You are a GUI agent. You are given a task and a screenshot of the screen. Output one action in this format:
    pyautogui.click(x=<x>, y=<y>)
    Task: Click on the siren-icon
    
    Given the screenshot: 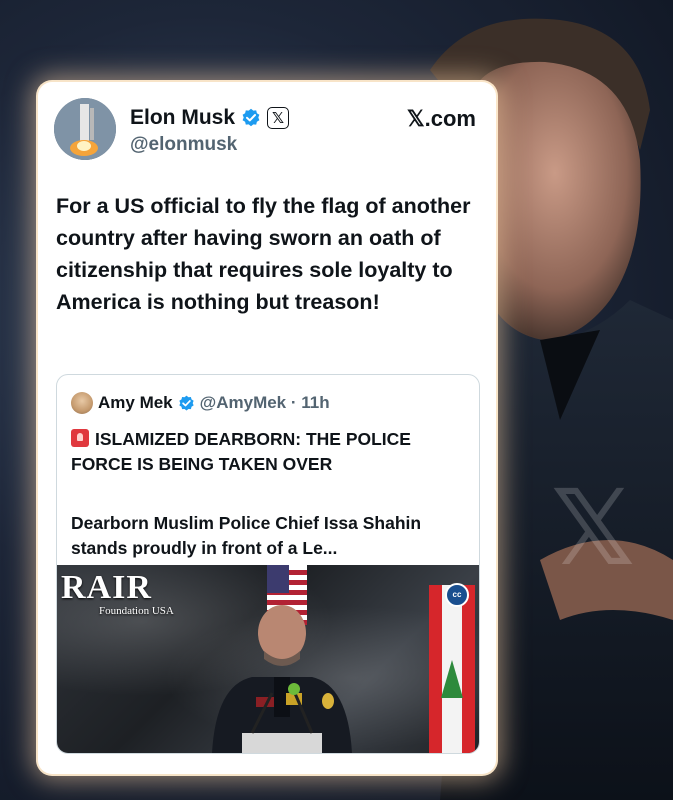 What is the action you would take?
    pyautogui.click(x=80, y=438)
    